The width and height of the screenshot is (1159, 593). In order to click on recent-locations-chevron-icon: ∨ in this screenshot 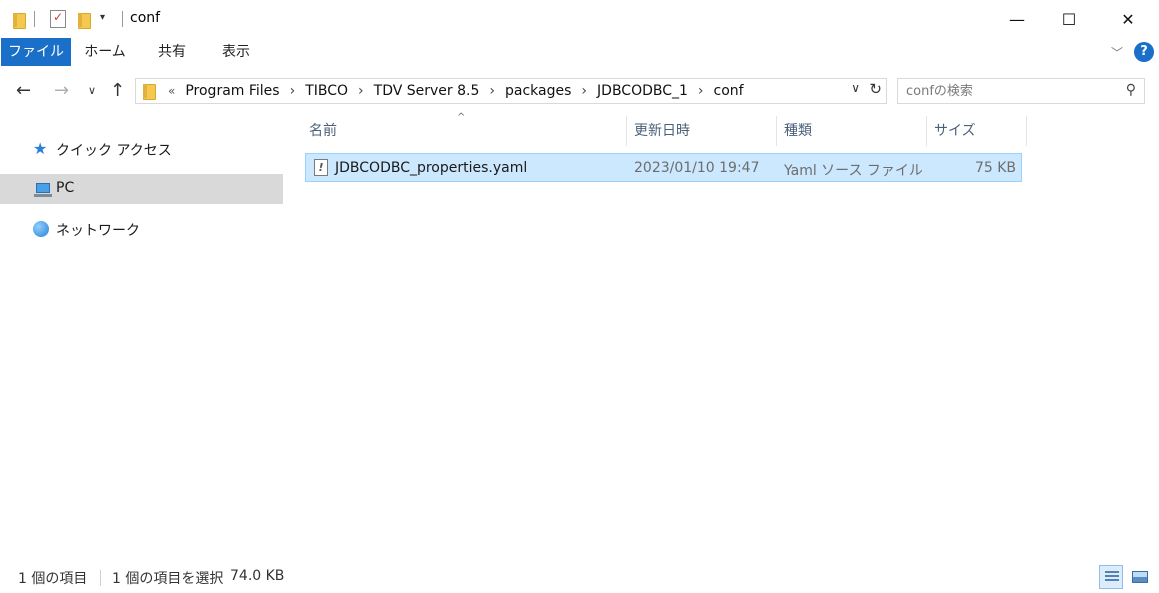, I will do `click(92, 90)`.